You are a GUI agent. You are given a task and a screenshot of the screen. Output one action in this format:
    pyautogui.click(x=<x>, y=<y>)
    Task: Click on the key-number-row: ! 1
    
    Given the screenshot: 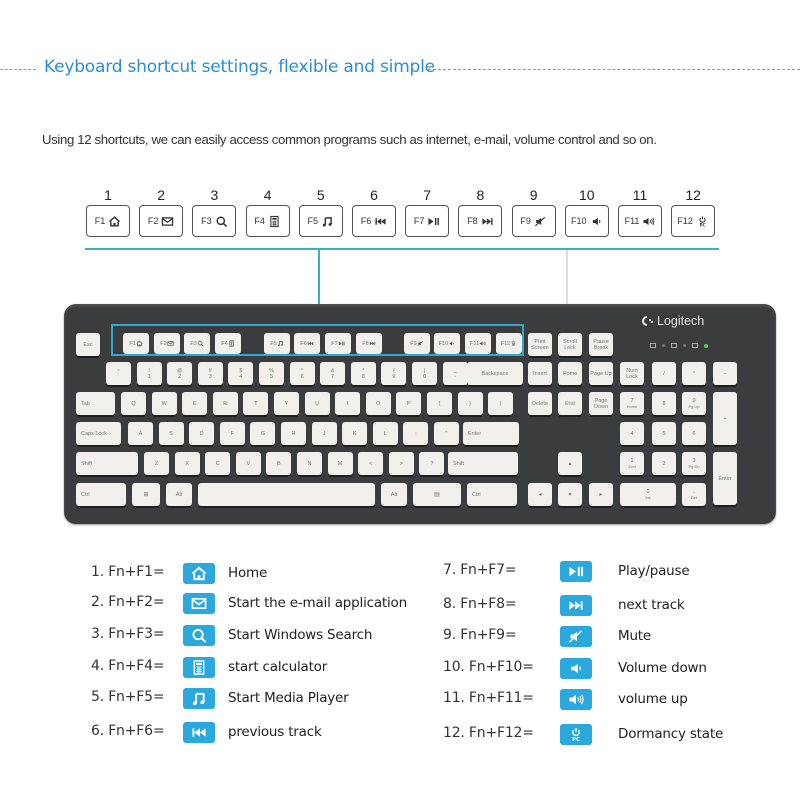 What is the action you would take?
    pyautogui.click(x=149, y=373)
    